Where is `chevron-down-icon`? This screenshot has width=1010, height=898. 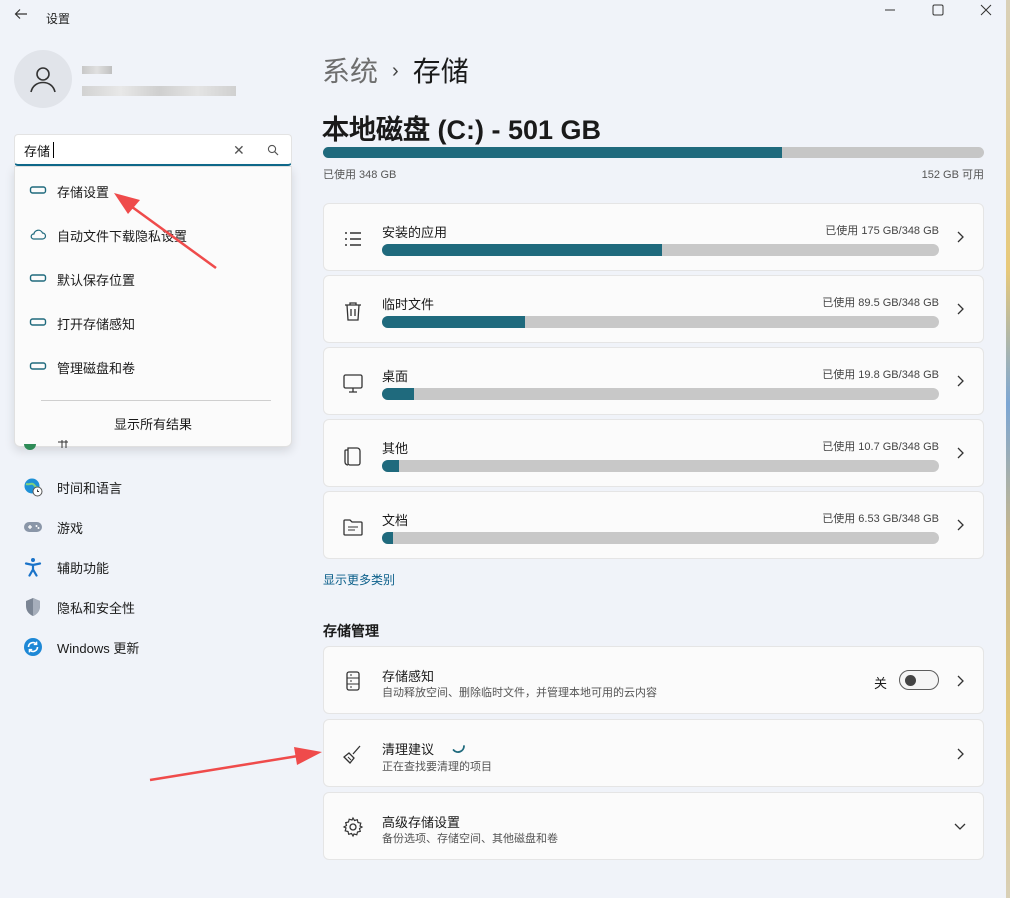
chevron-down-icon is located at coordinates (960, 826).